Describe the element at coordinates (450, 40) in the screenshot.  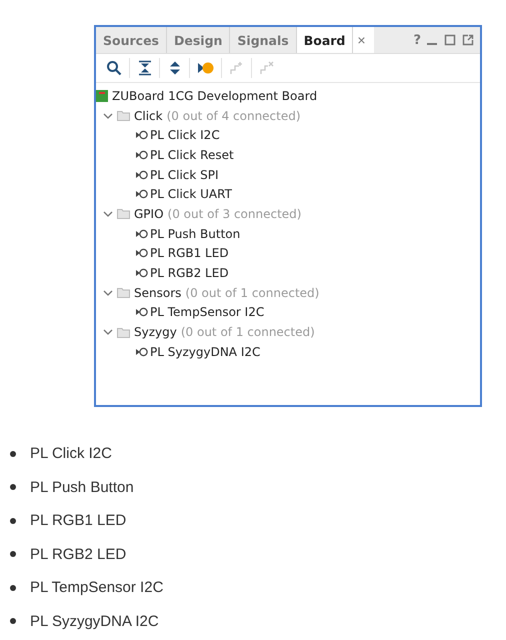
I see `maximize-icon` at that location.